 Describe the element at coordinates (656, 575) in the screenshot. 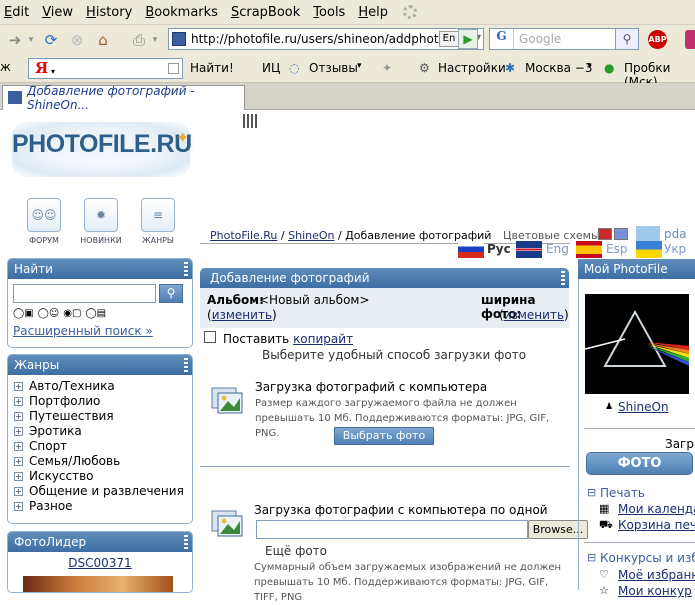

I see `my-favorites-link: Моё избранн` at that location.